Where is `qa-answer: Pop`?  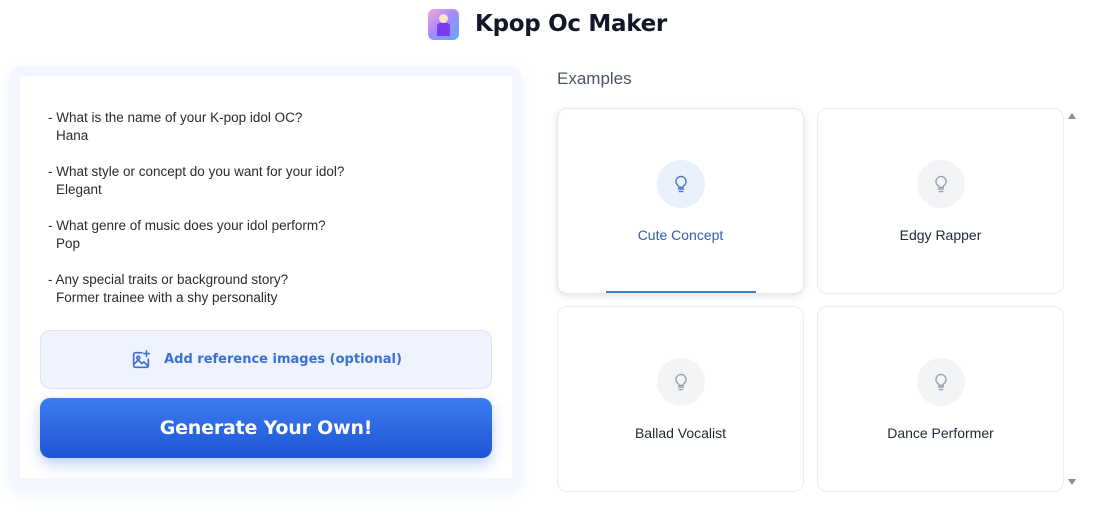
qa-answer: Pop is located at coordinates (68, 243).